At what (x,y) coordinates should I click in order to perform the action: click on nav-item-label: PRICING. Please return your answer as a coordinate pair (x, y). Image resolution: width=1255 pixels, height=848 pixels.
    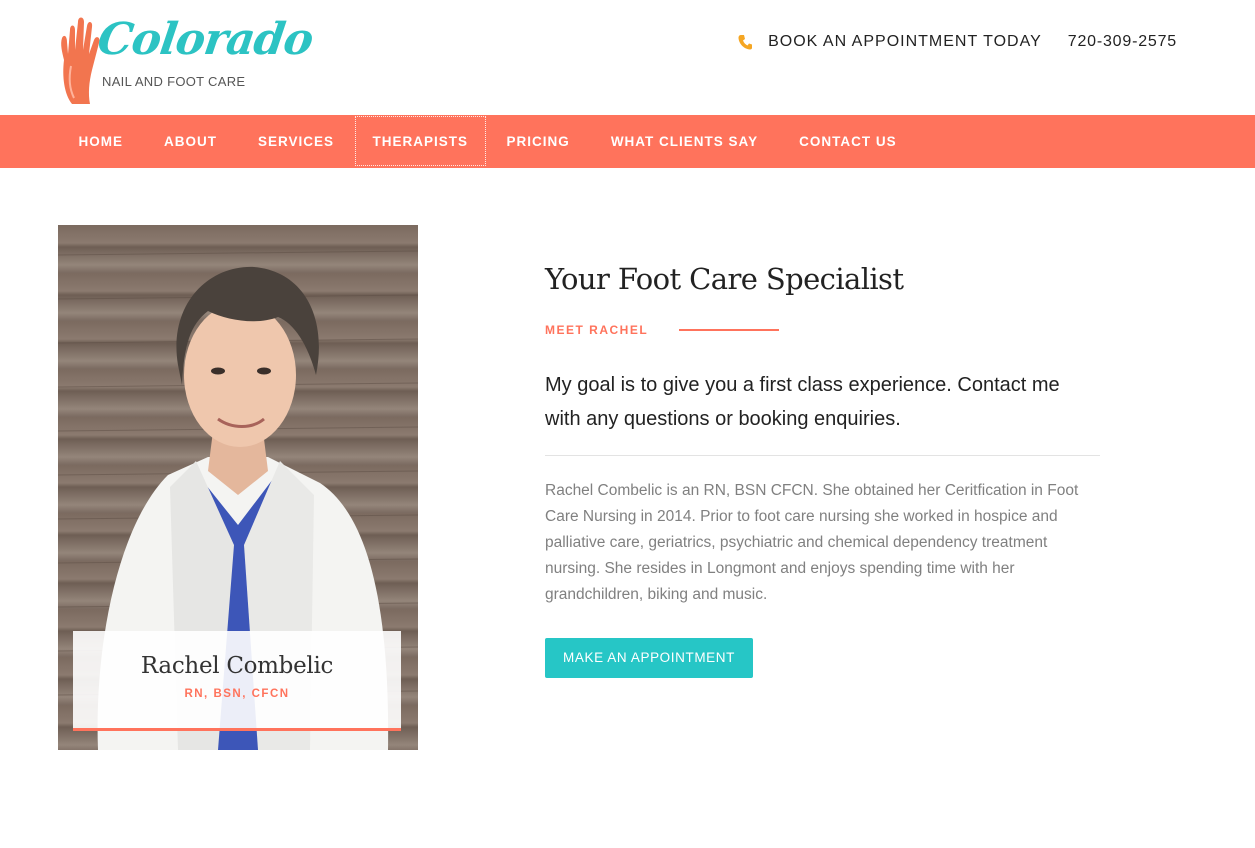
    Looking at the image, I should click on (538, 141).